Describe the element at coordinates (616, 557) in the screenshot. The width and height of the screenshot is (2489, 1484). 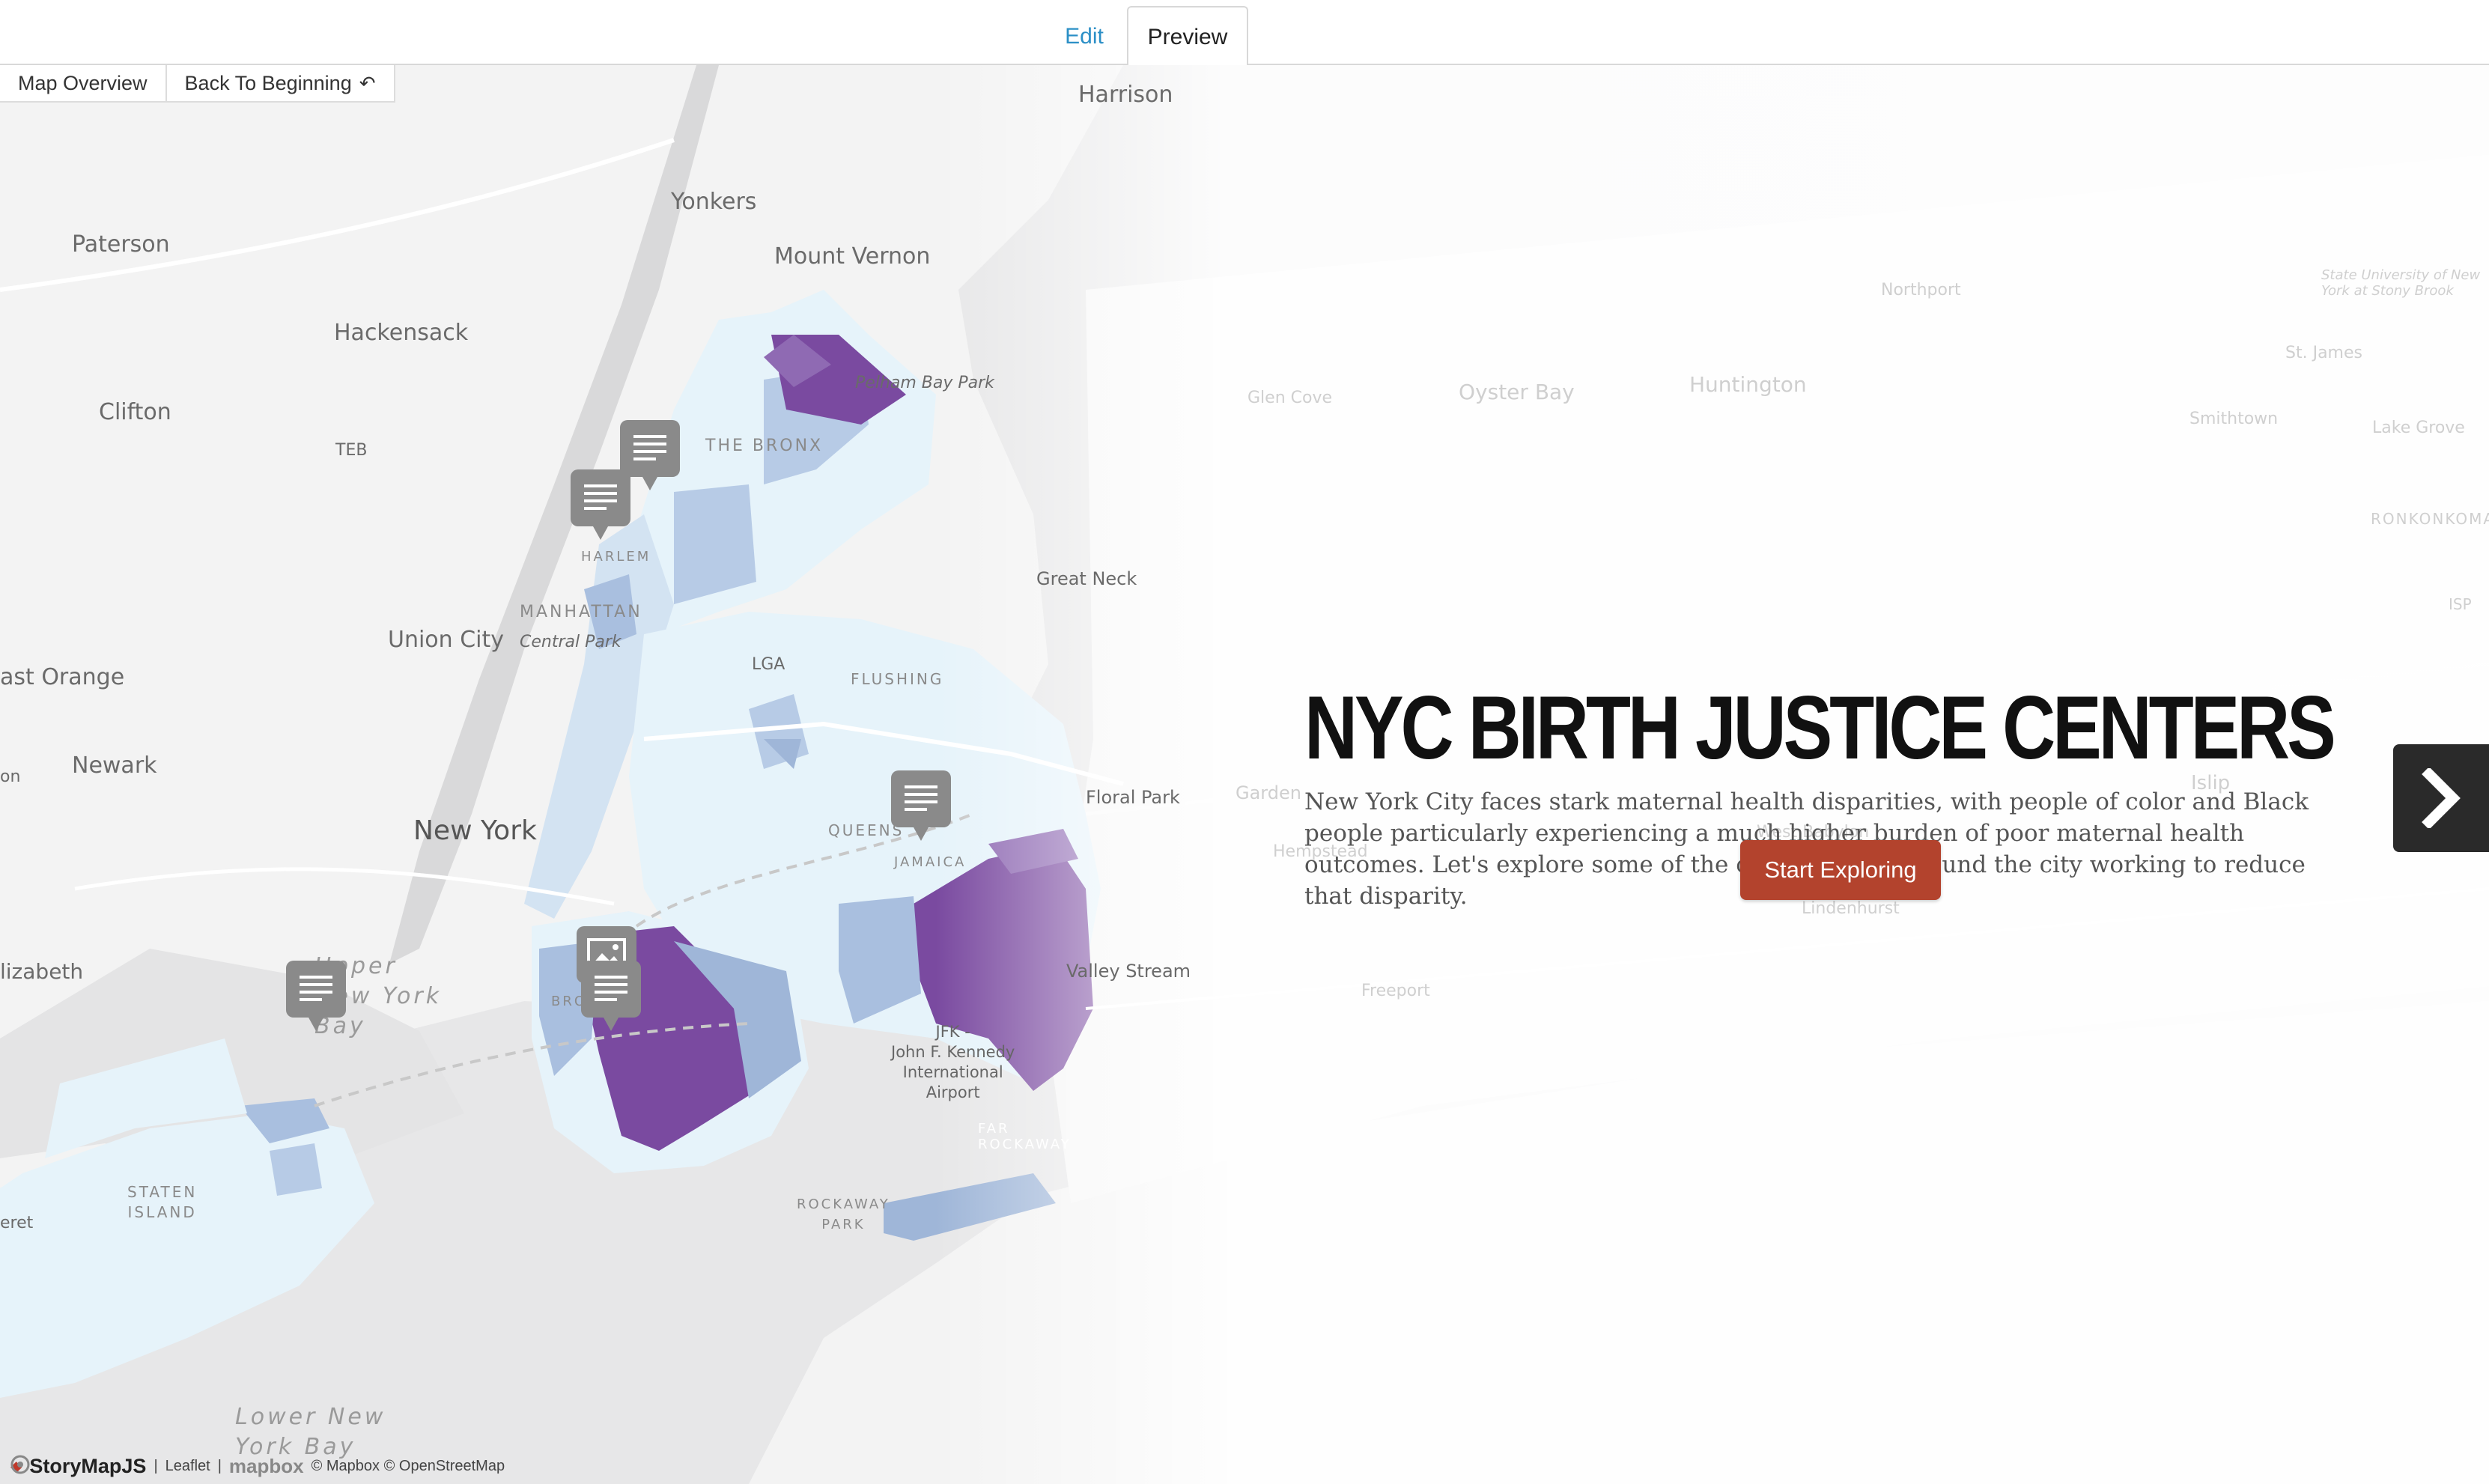
I see `map-label-harlem: HARLEM` at that location.